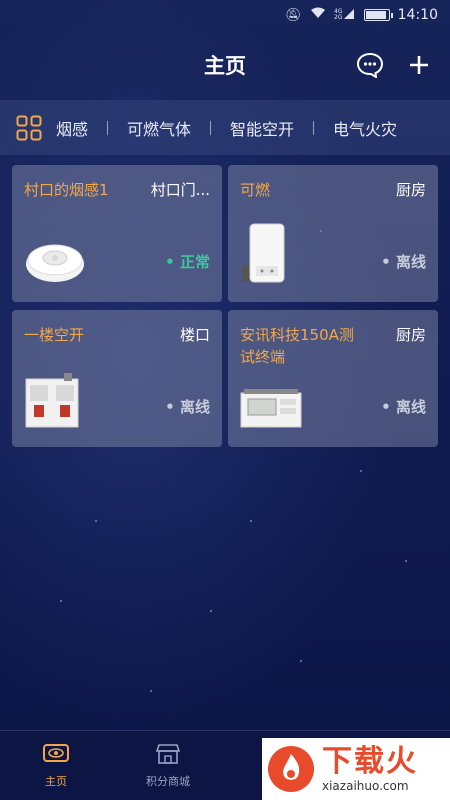 This screenshot has width=450, height=800. I want to click on status-time: 14:10, so click(417, 15).